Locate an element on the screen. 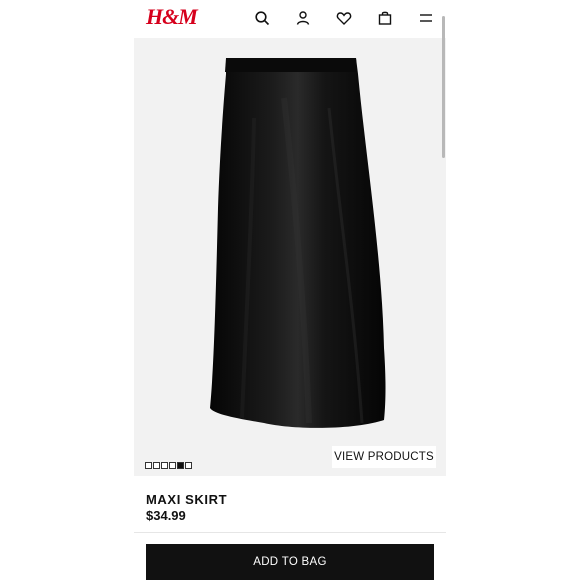  add-to-bag-button: ADD TO BAG is located at coordinates (290, 562).